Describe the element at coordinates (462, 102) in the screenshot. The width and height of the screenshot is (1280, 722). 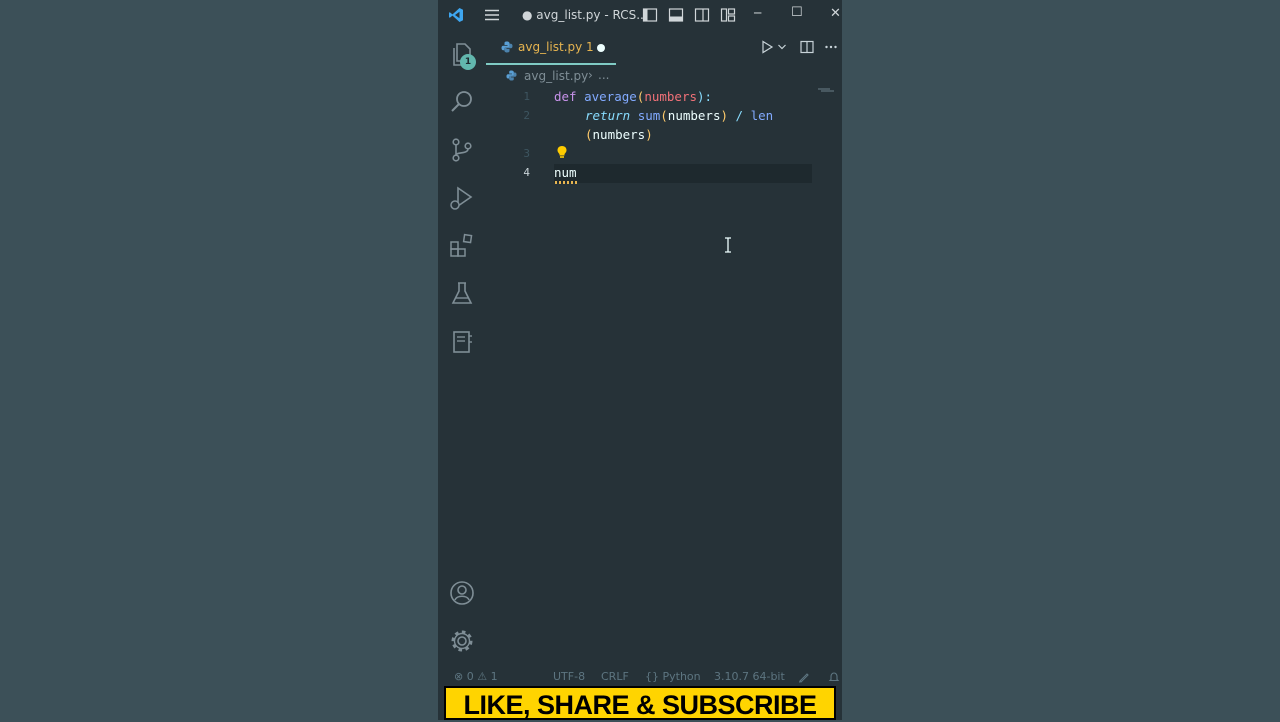
I see `search-icon` at that location.